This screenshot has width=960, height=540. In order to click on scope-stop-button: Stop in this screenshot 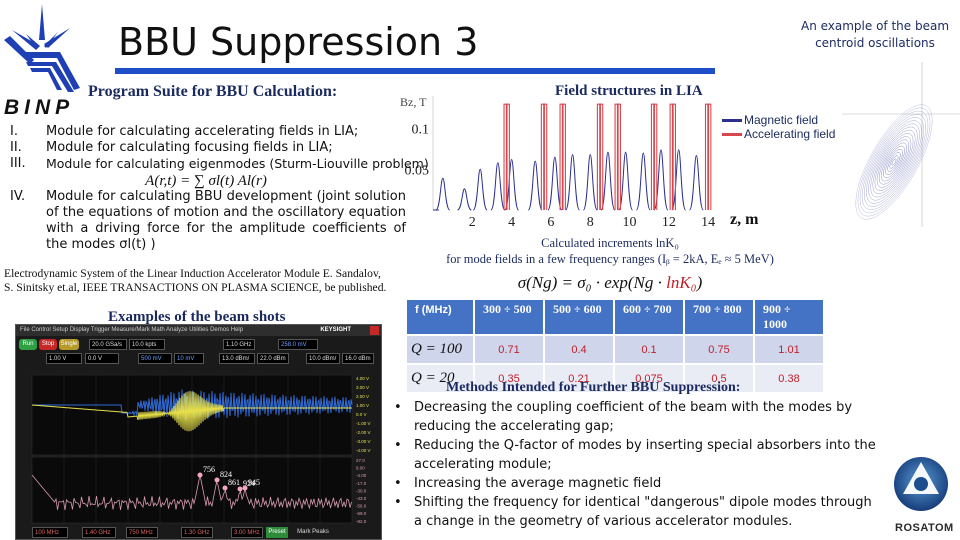, I will do `click(48, 344)`.